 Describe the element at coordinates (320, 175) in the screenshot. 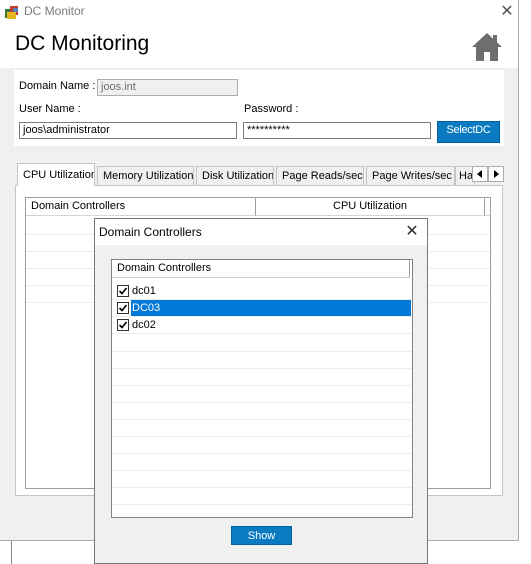

I see `tab-page-reads: Page Reads/sec` at that location.